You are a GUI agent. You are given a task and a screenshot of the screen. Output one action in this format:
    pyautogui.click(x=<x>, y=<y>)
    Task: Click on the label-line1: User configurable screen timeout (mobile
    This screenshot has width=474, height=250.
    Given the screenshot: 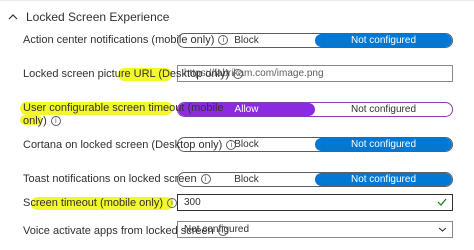 What is the action you would take?
    pyautogui.click(x=123, y=108)
    